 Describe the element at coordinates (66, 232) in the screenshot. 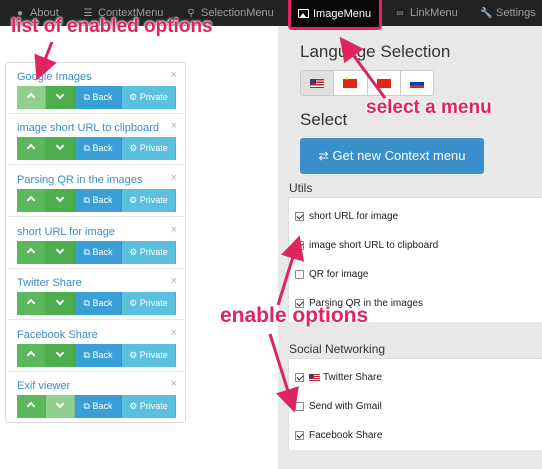

I see `option-title: short URL for image` at that location.